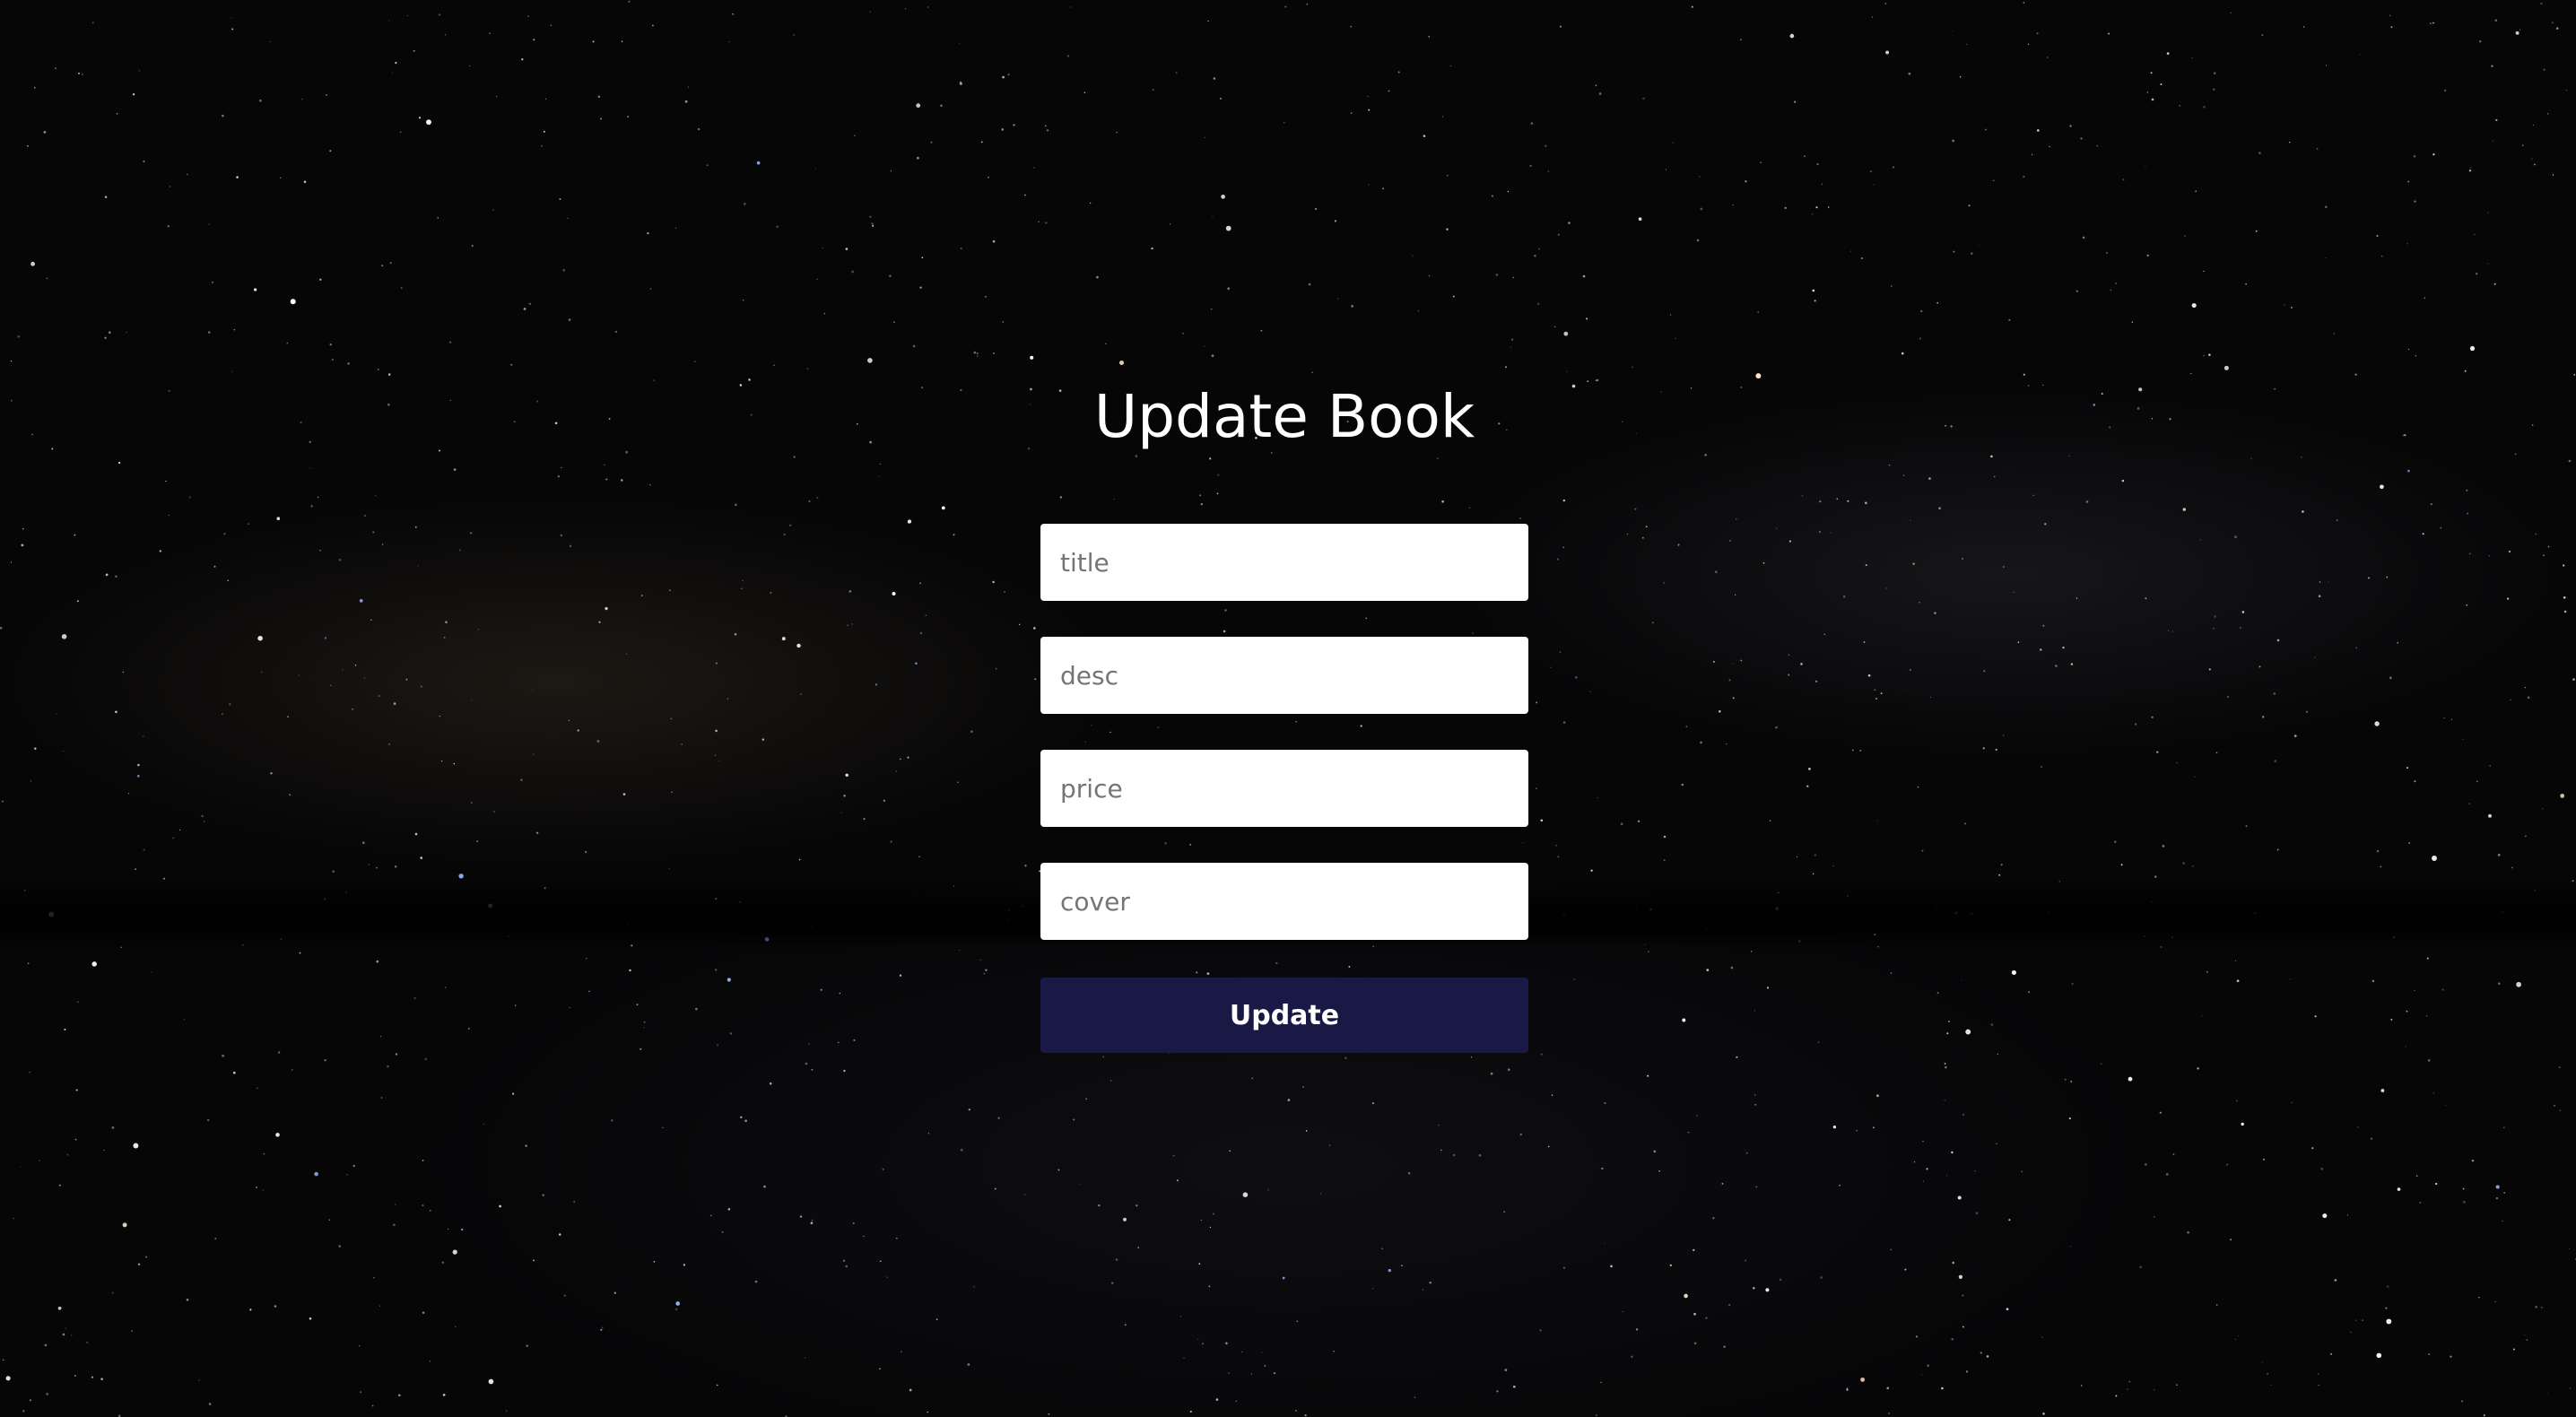 Image resolution: width=2576 pixels, height=1417 pixels. What do you see at coordinates (1284, 788) in the screenshot?
I see `price-input` at bounding box center [1284, 788].